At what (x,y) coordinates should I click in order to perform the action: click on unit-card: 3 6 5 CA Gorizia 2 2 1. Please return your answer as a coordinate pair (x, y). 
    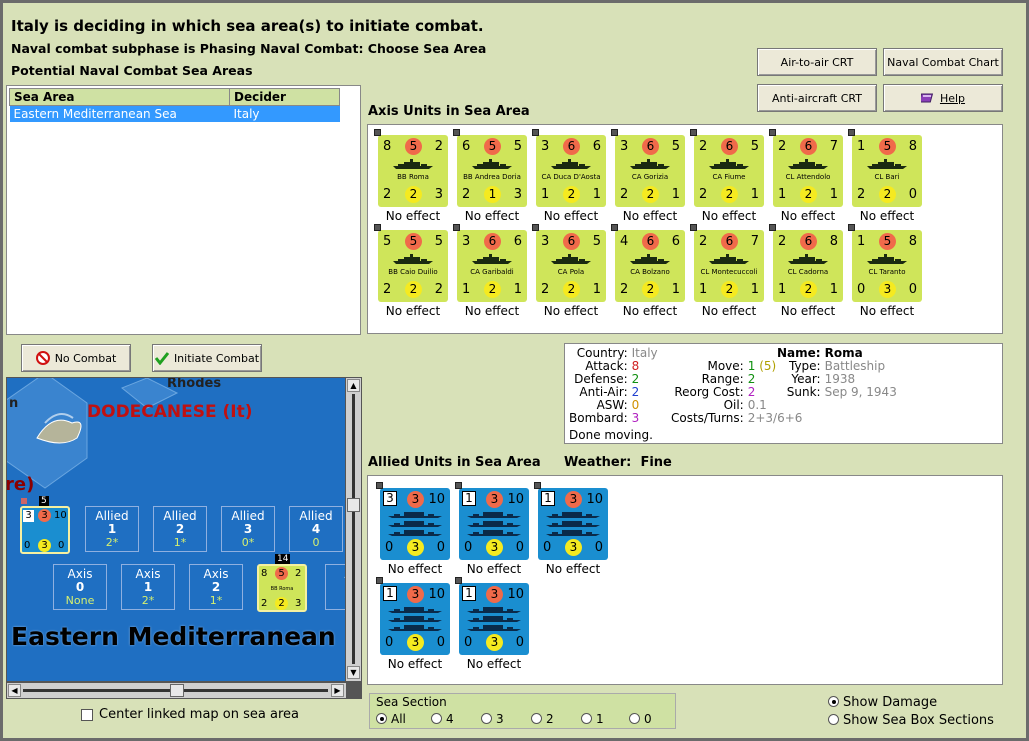
    Looking at the image, I should click on (650, 171).